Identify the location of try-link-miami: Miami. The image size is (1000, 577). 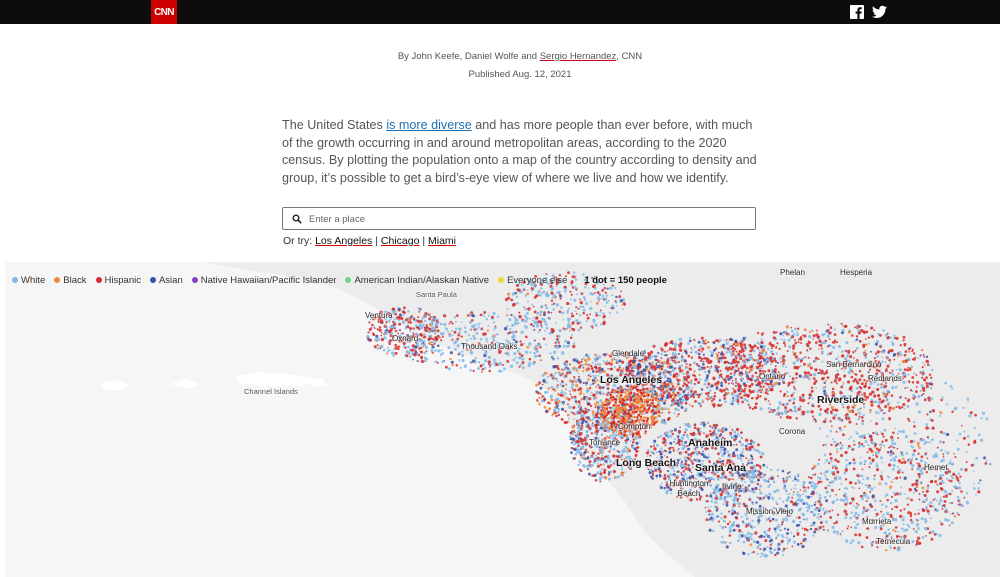
(442, 241).